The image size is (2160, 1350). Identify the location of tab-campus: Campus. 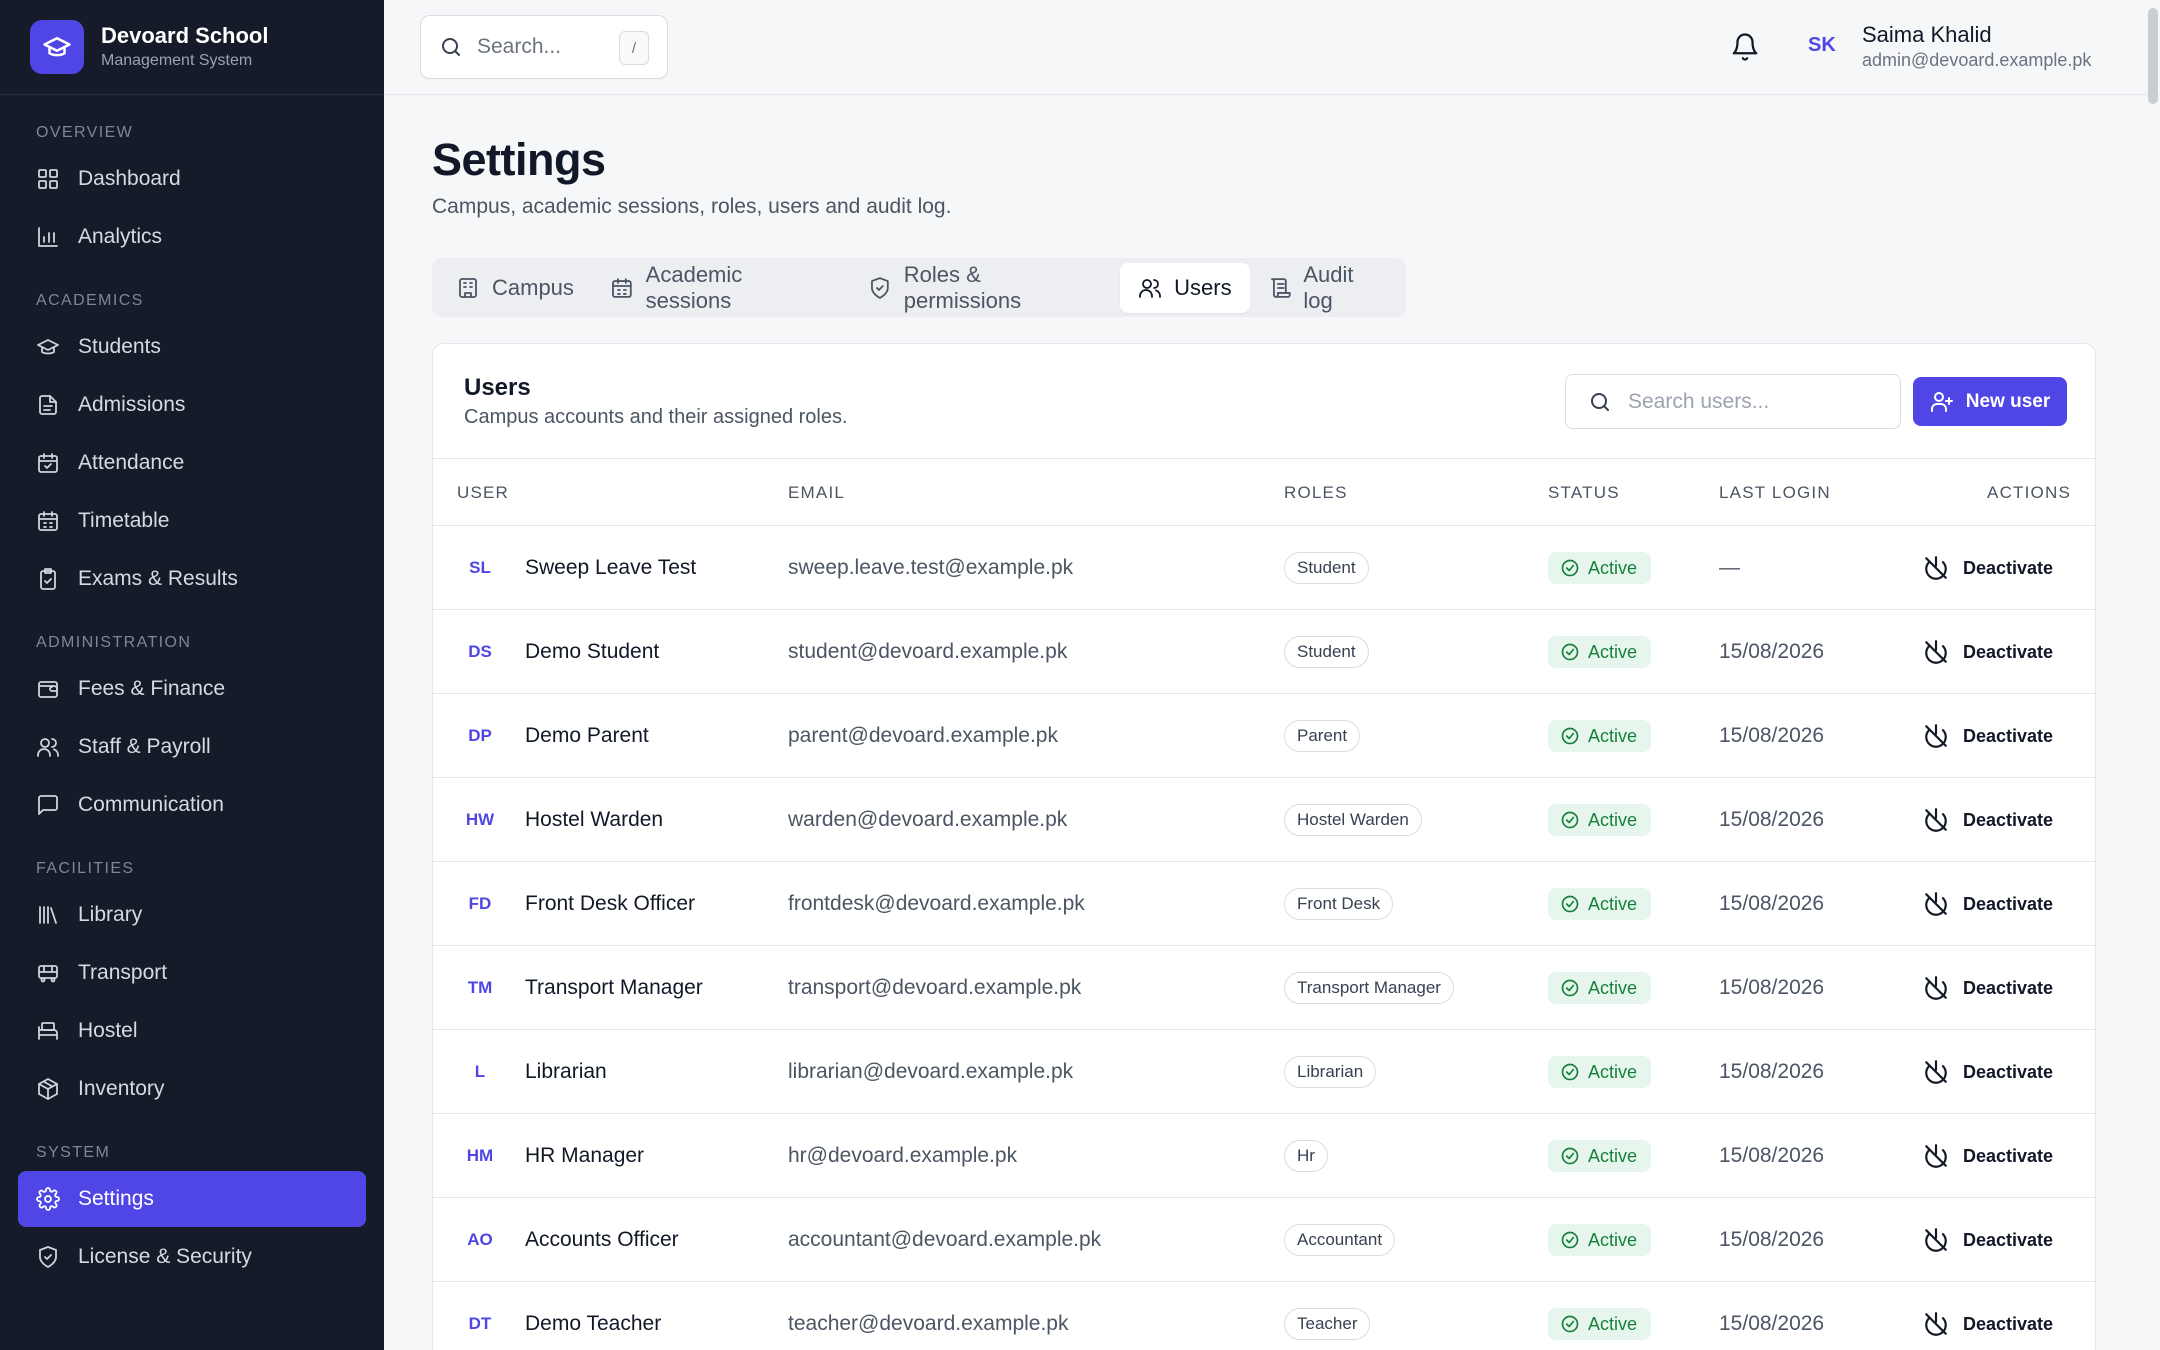
(515, 288).